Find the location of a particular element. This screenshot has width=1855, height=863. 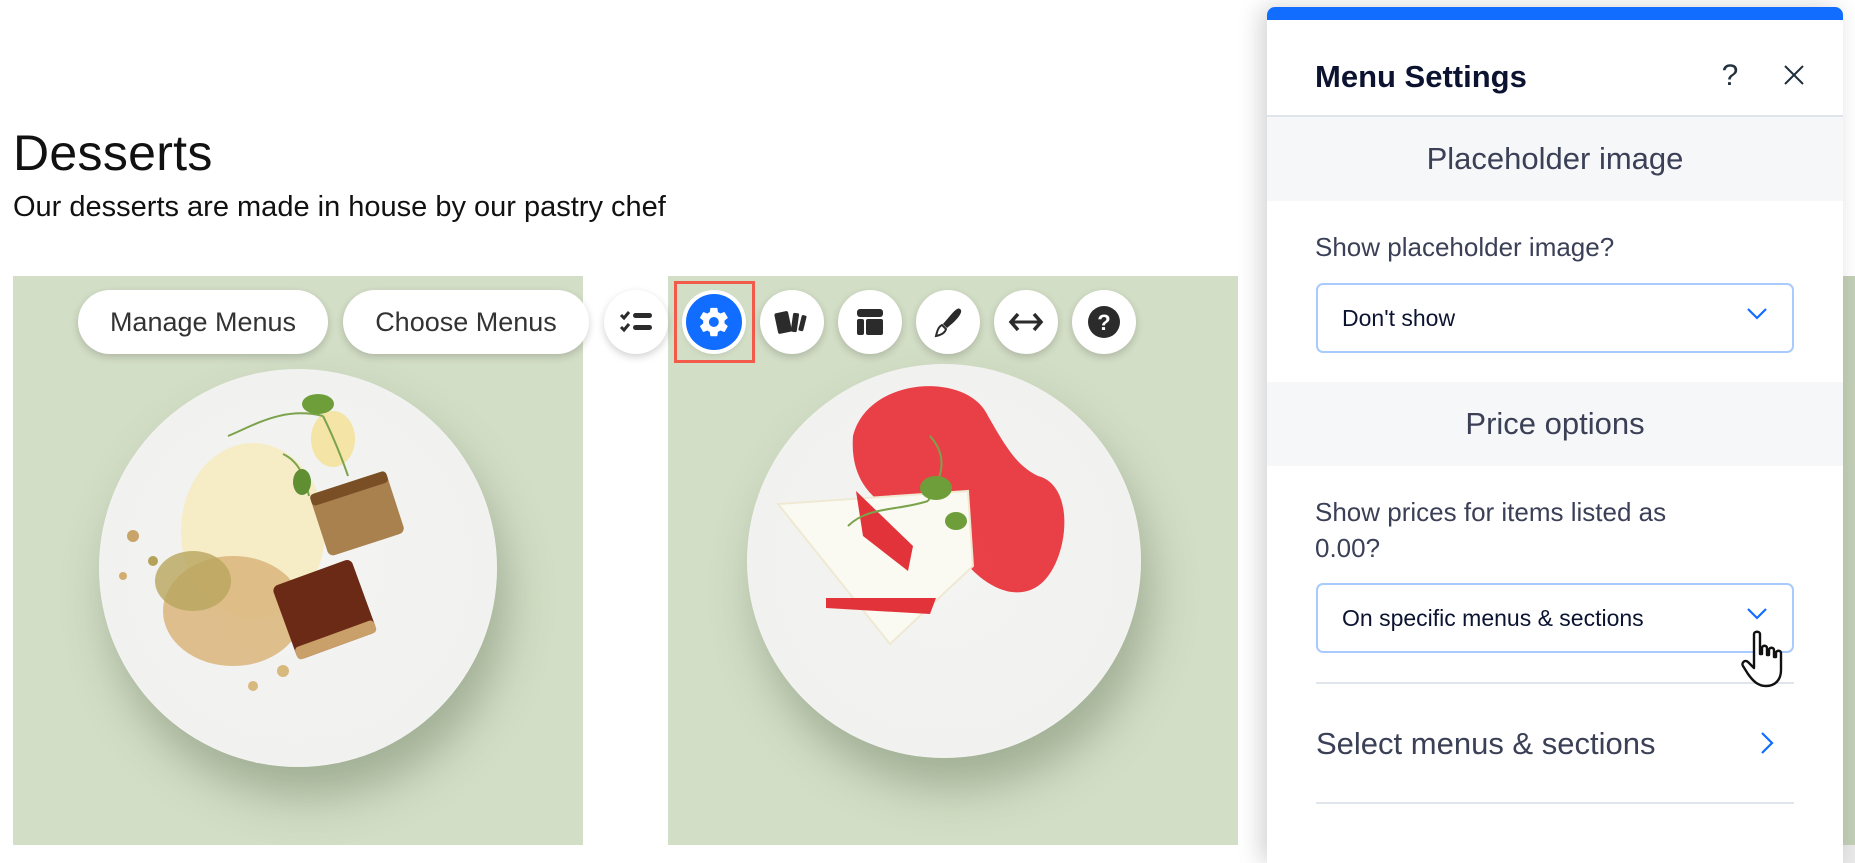

checklist-icon is located at coordinates (635, 322).